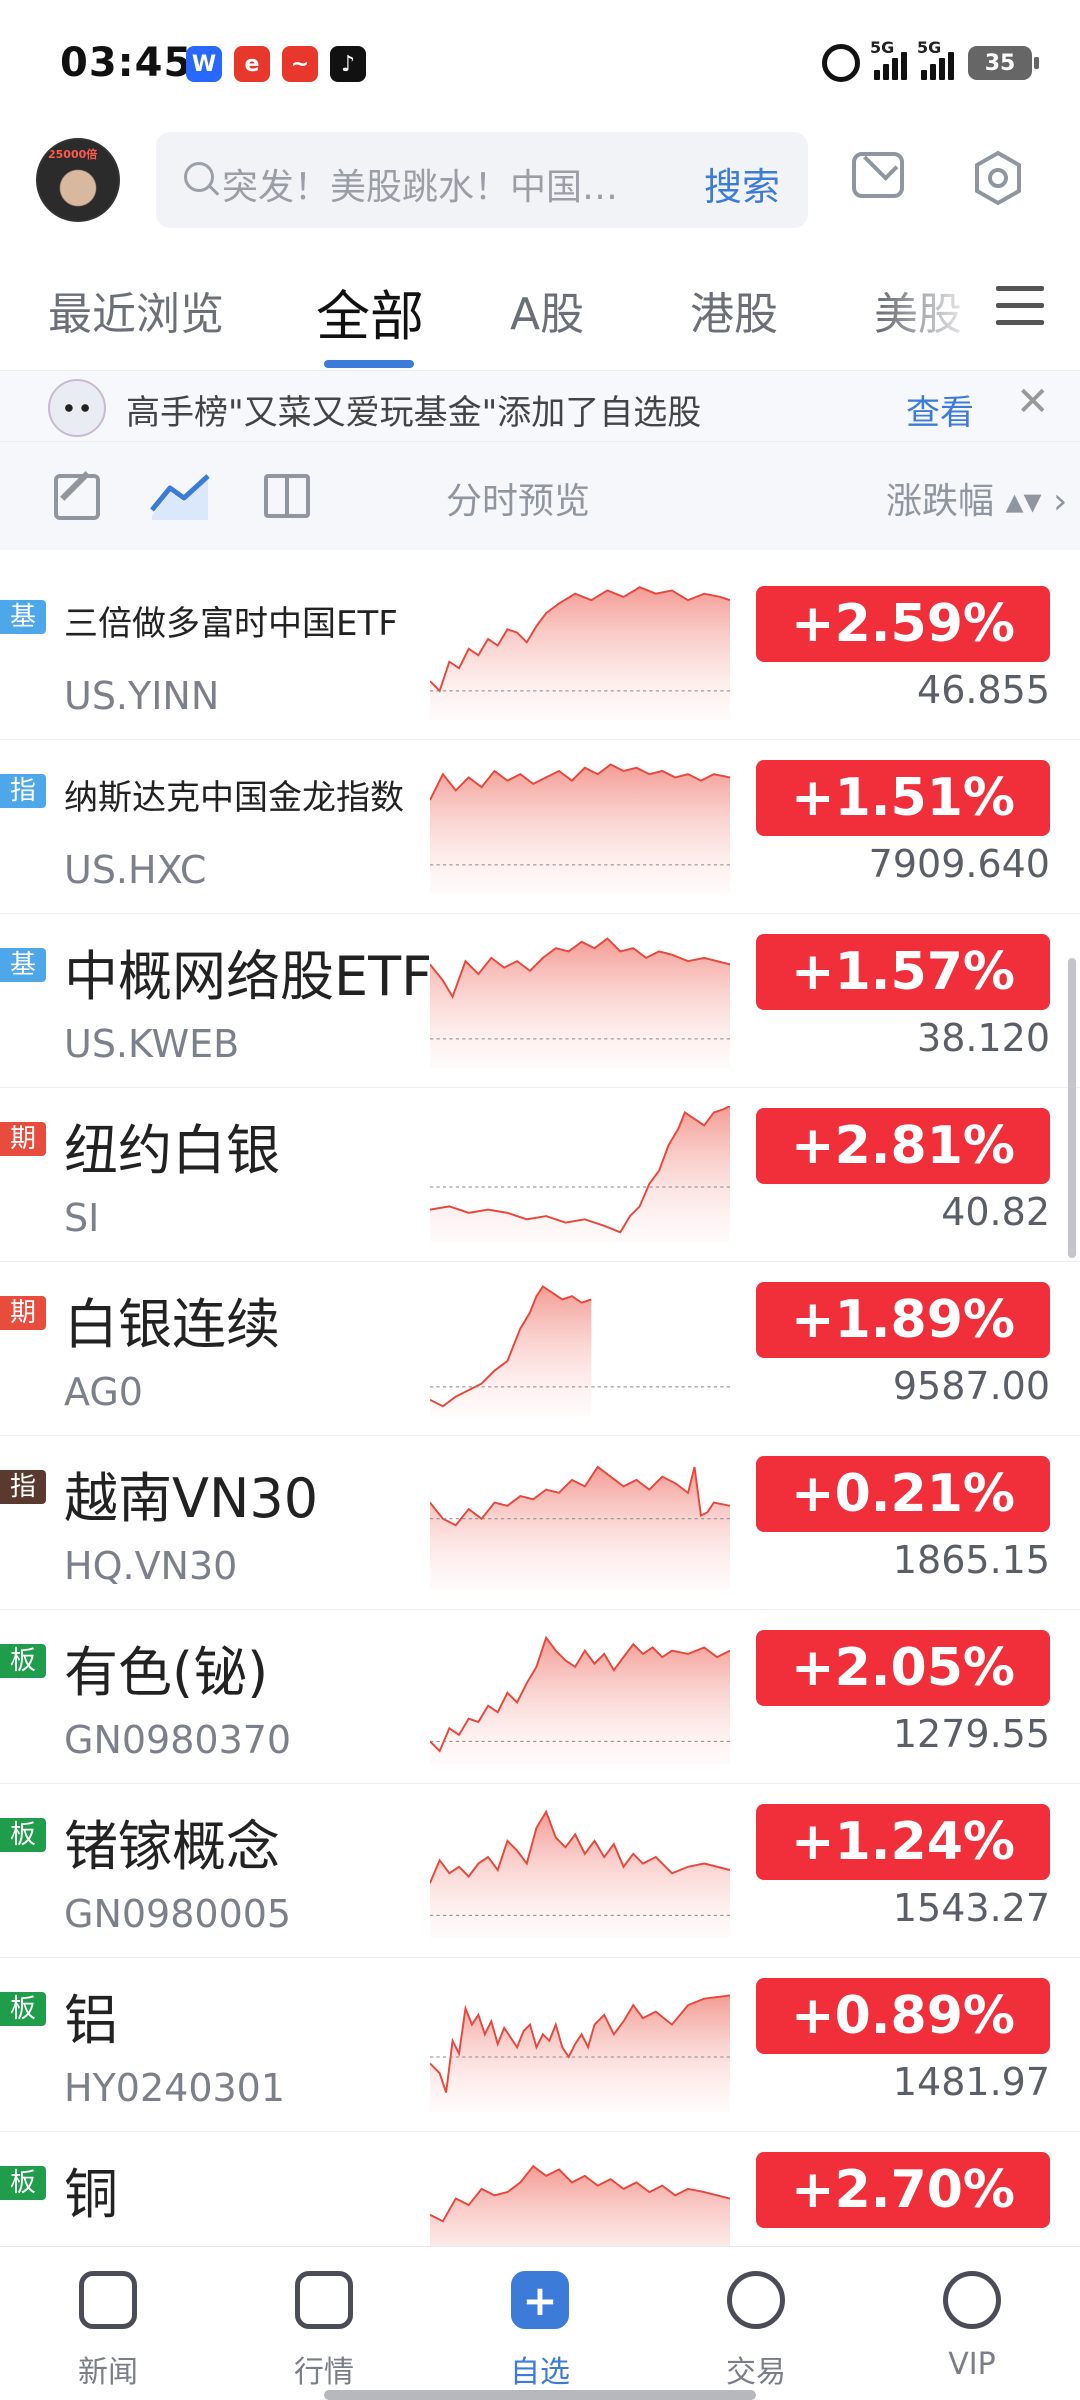 The width and height of the screenshot is (1080, 2400). I want to click on security-code: US.YINN, so click(142, 696).